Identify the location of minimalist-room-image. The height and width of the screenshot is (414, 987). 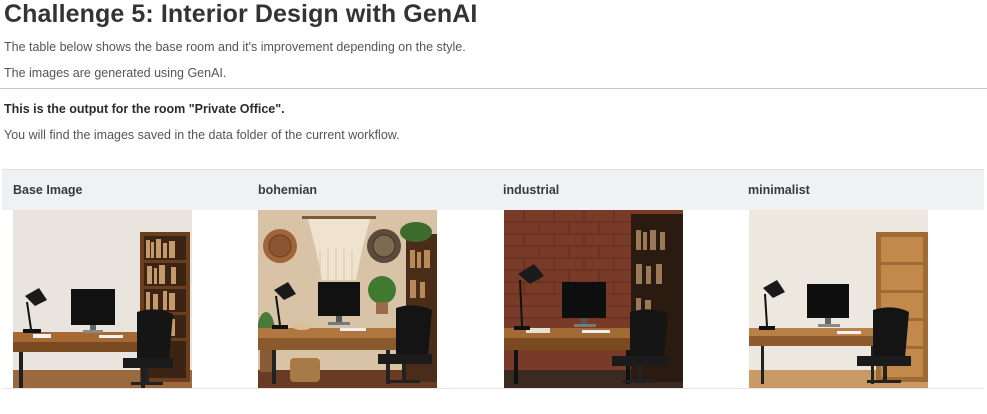
(838, 299).